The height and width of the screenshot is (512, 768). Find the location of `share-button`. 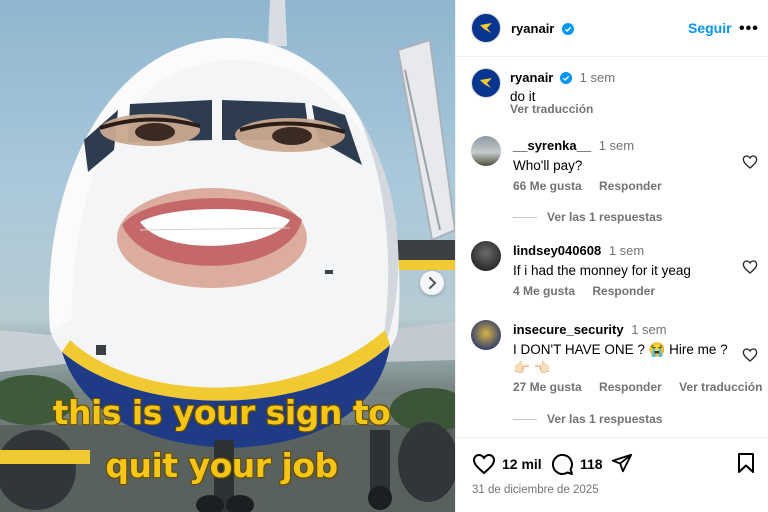

share-button is located at coordinates (622, 463).